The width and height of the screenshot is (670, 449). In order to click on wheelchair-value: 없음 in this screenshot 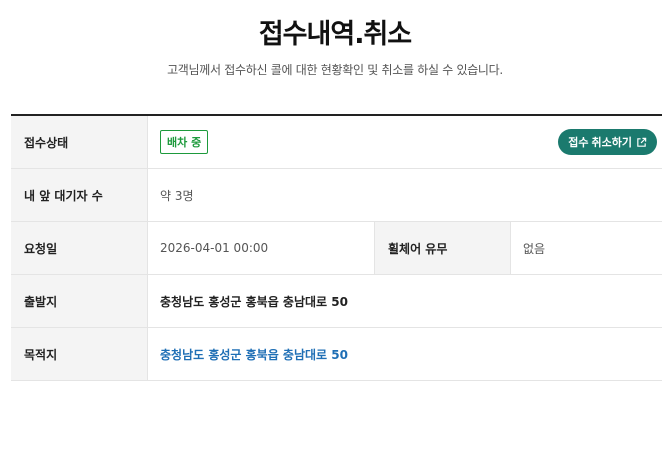, I will do `click(534, 248)`.